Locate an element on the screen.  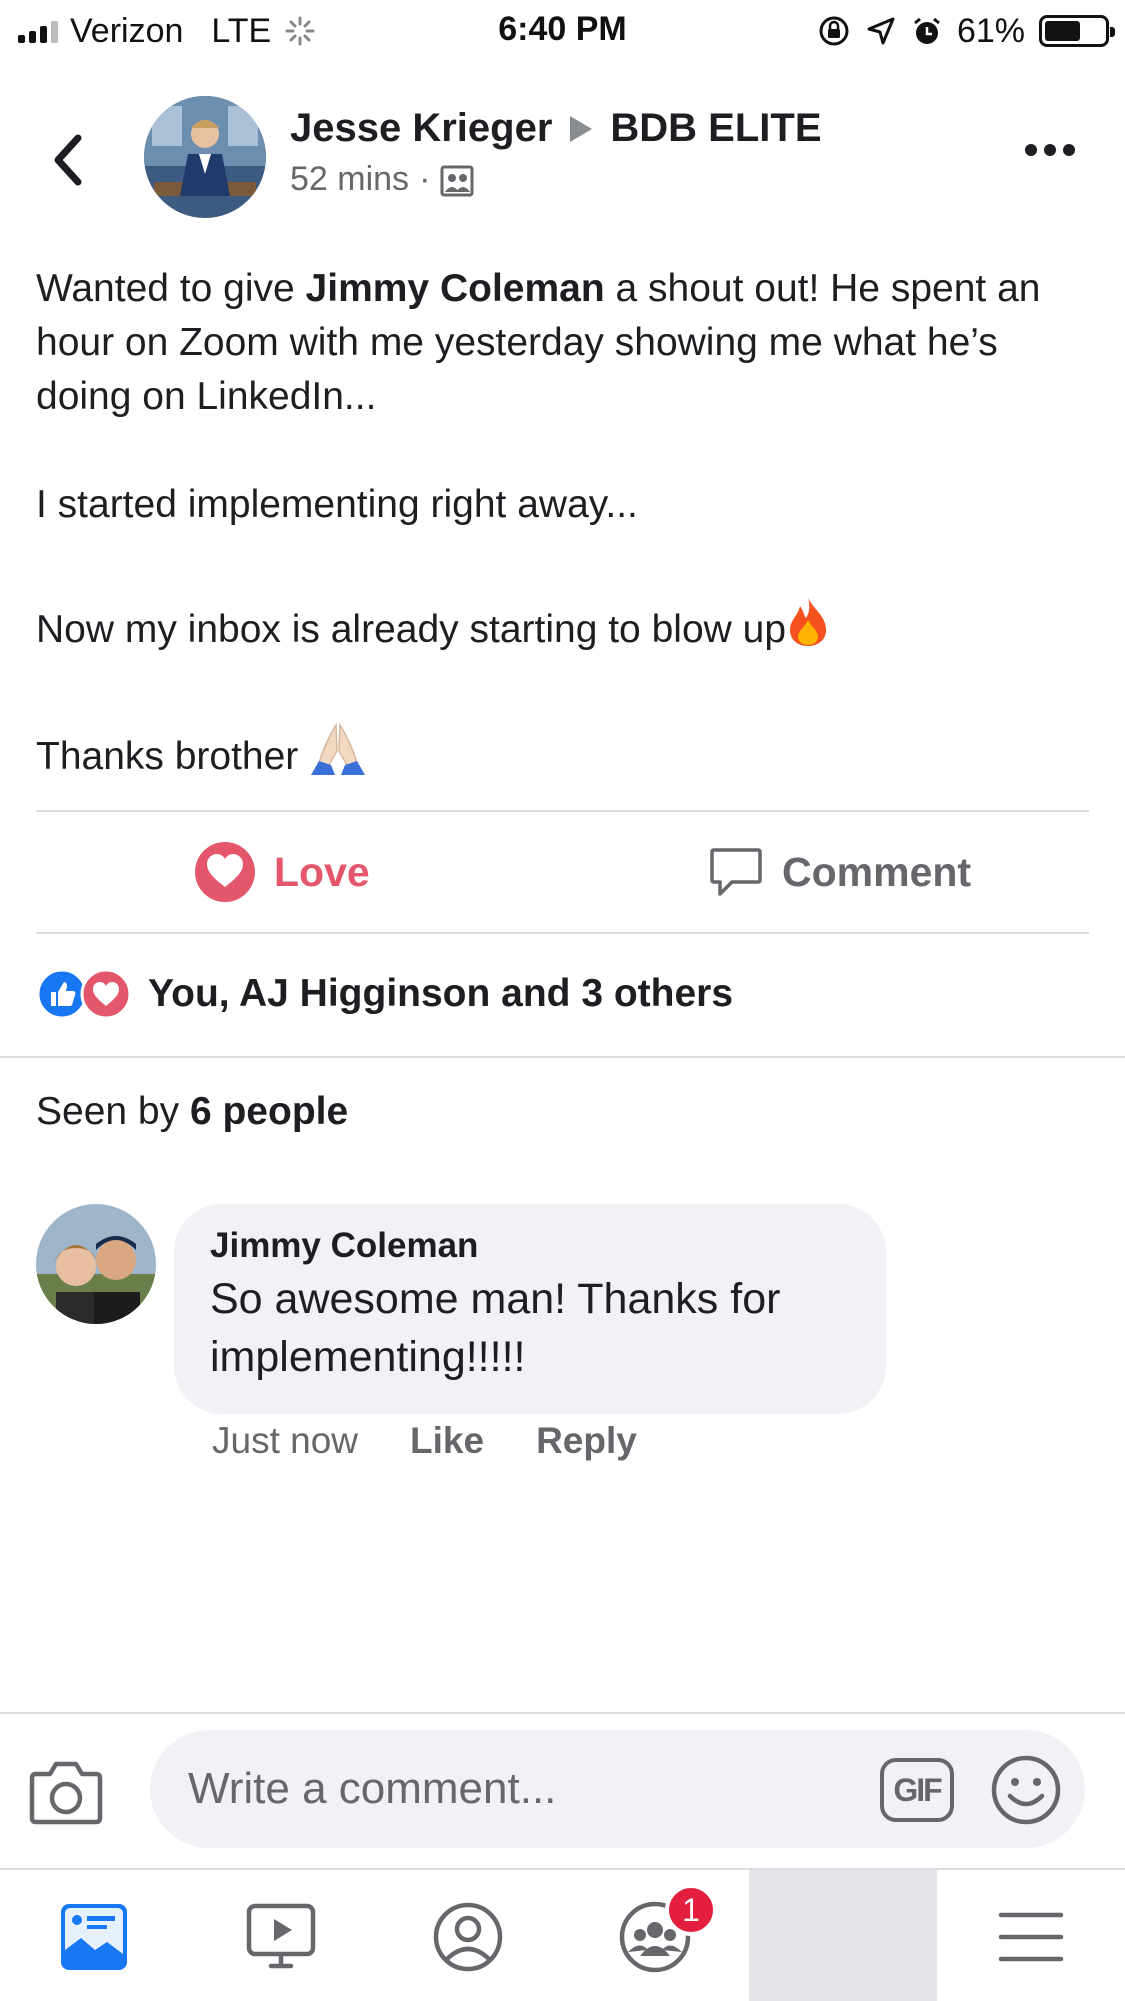
news-feed-icon is located at coordinates (94, 1936).